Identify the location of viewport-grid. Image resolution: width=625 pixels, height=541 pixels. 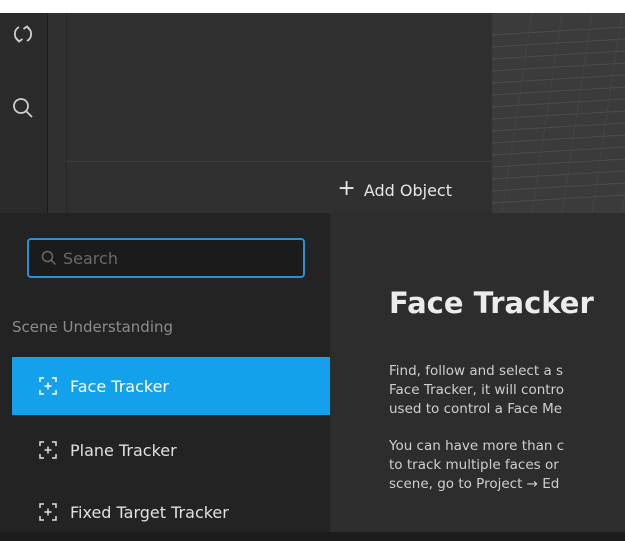
(558, 113).